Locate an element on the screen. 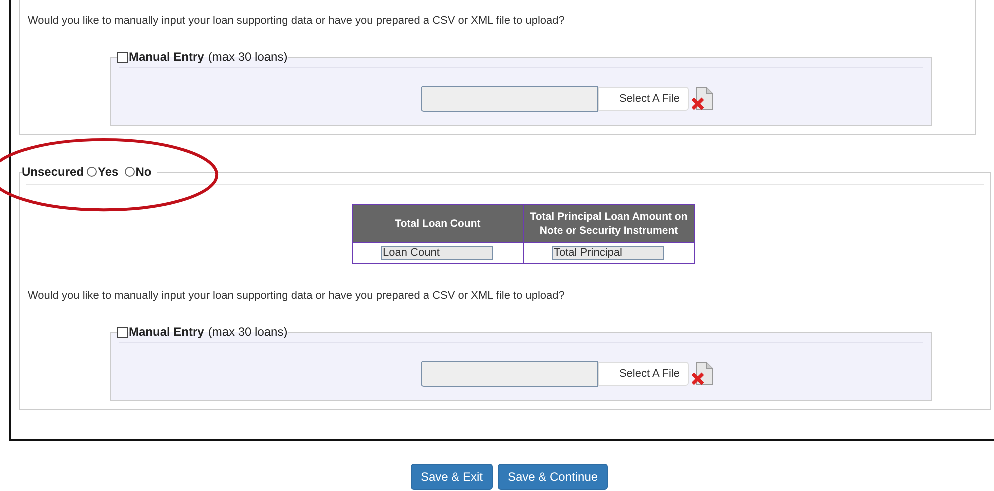 Image resolution: width=994 pixels, height=491 pixels. unsecured-label: Unsecured is located at coordinates (53, 172).